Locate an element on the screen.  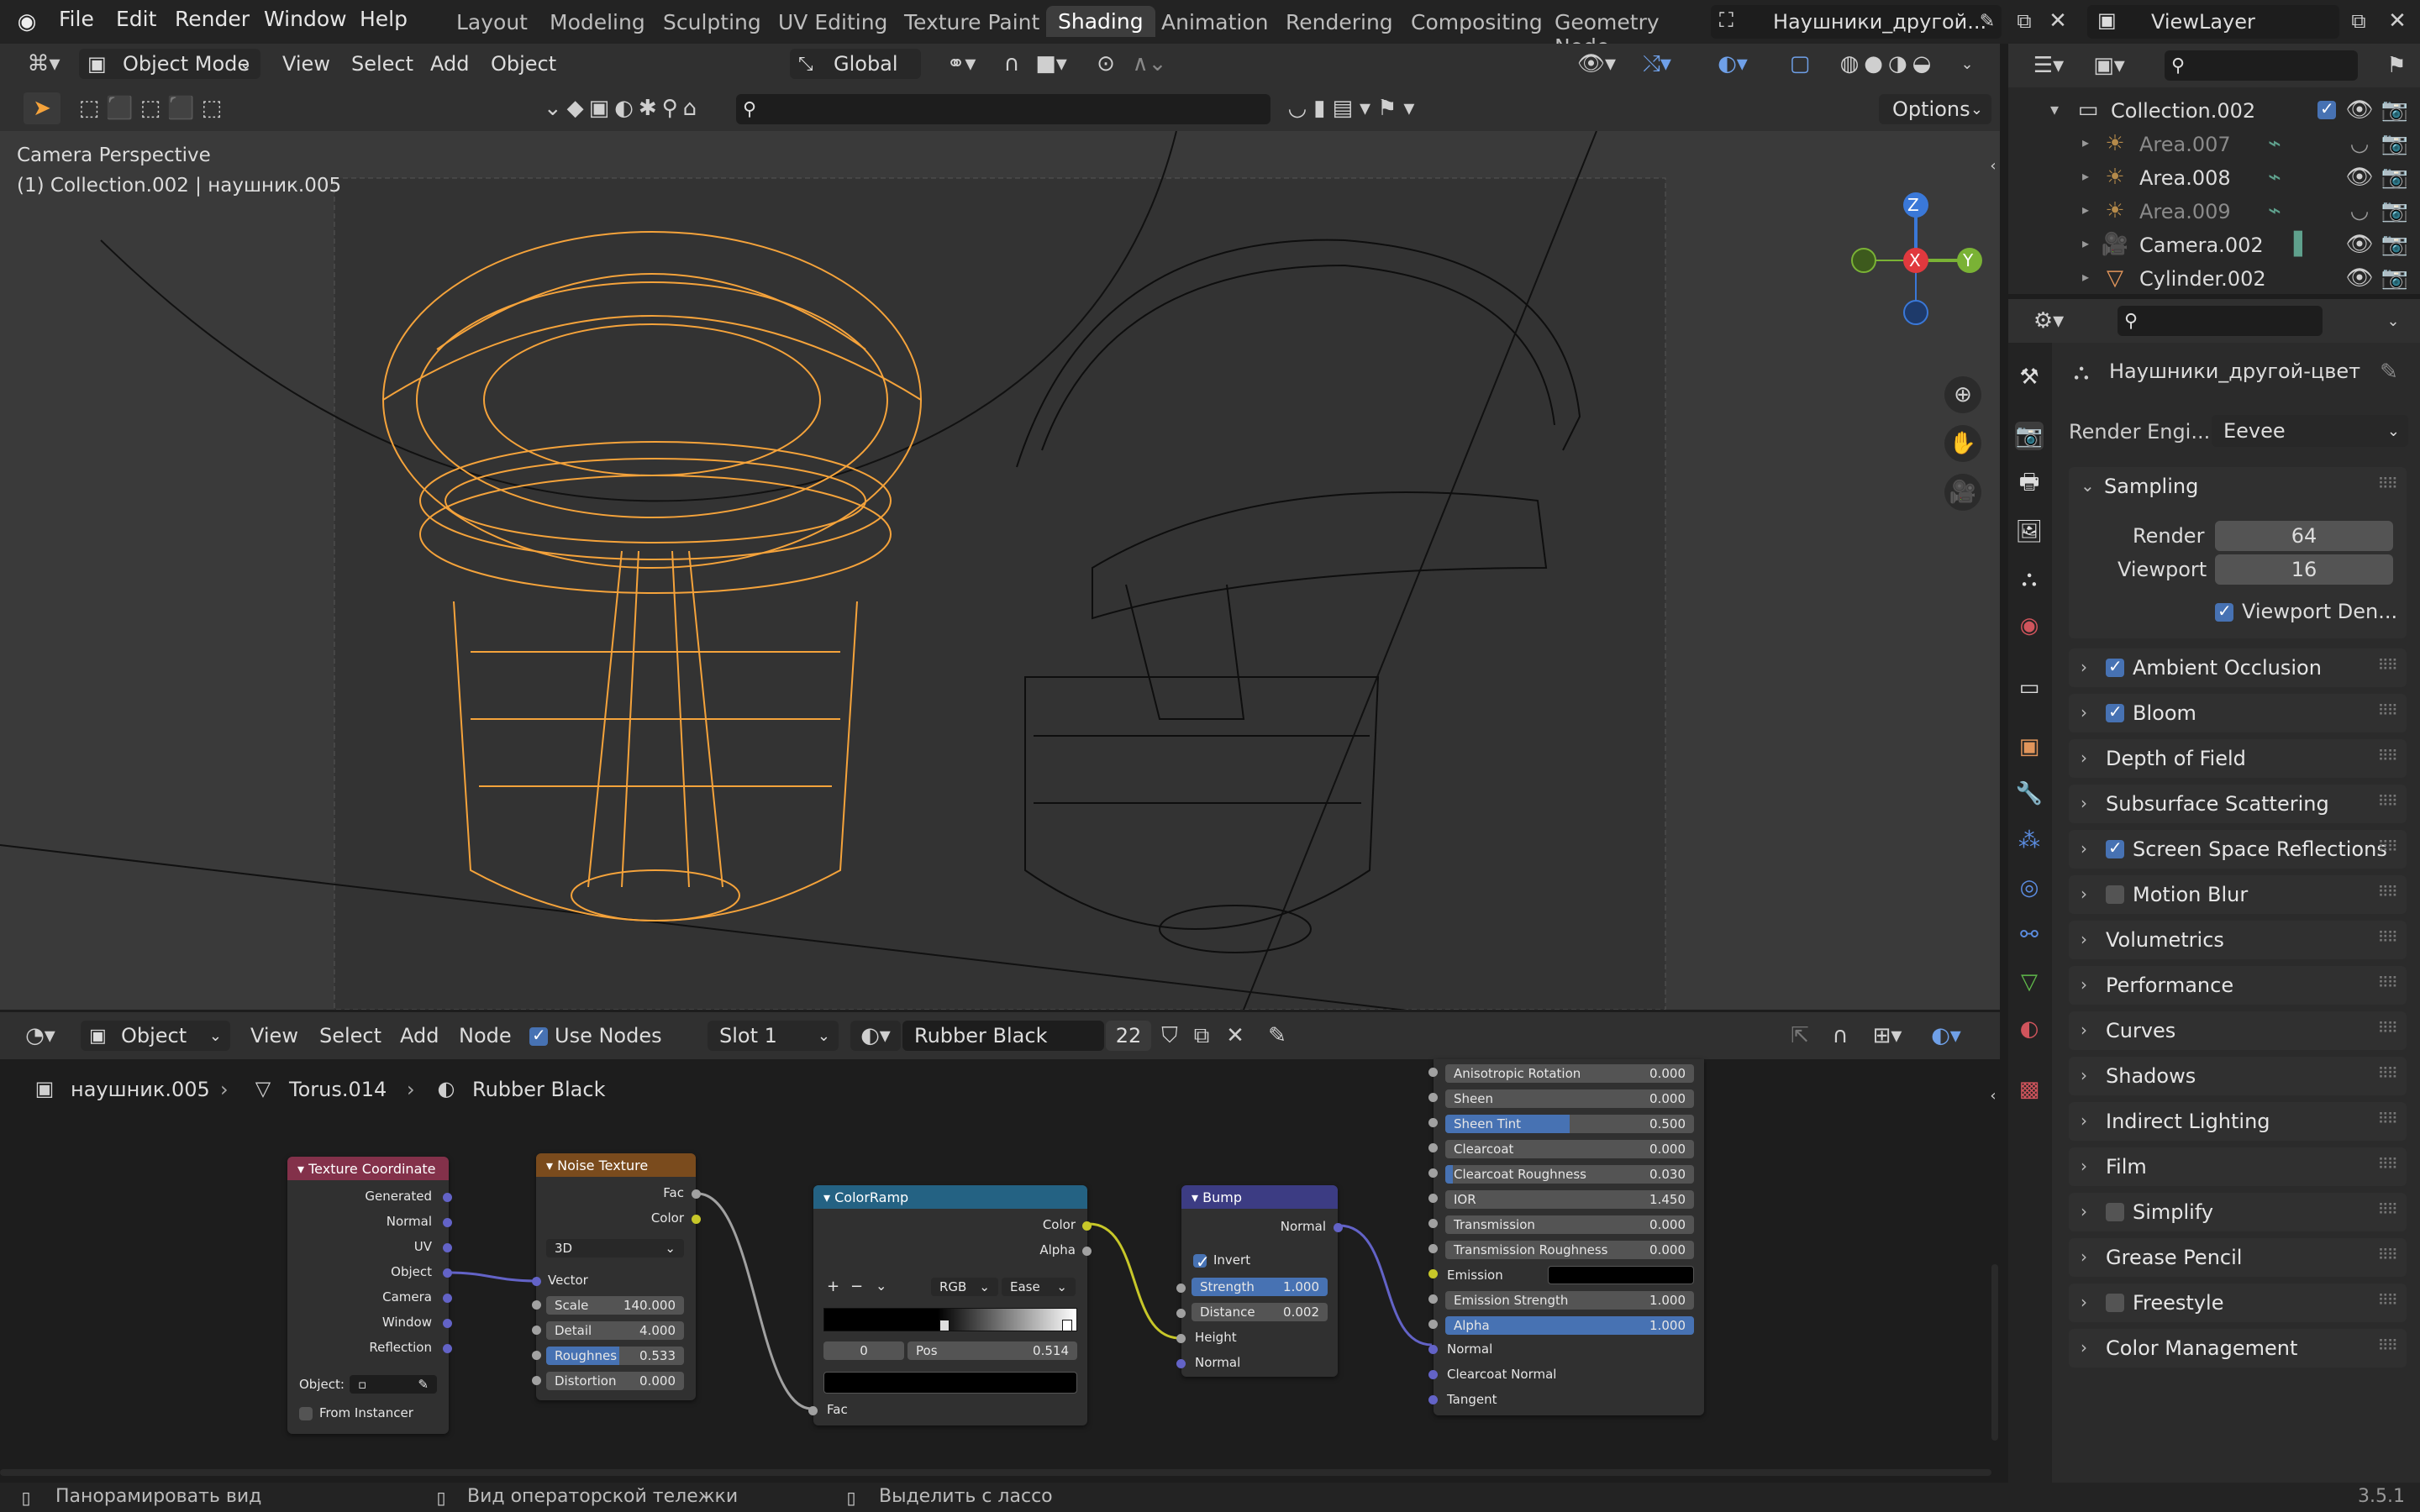
properties-editor-type-icon: ⚙▾ is located at coordinates (2048, 321).